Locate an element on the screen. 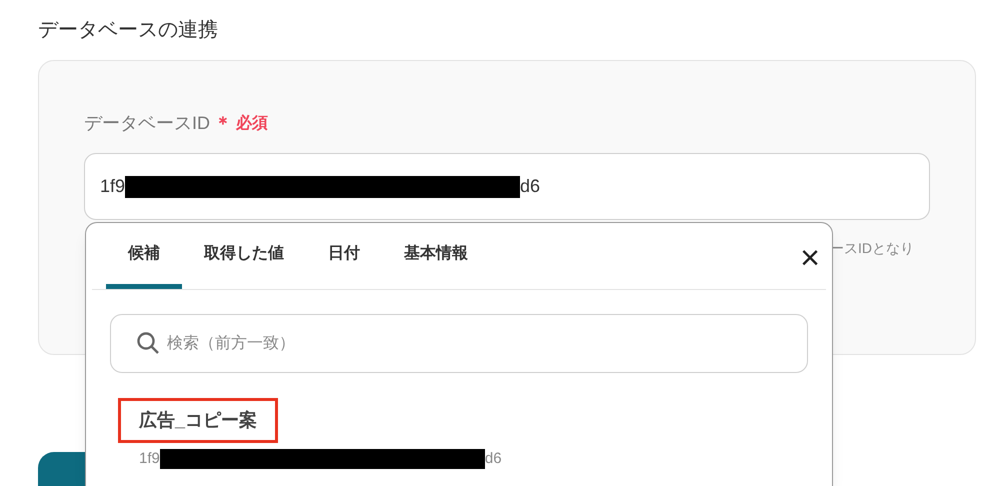 The image size is (990, 486). database-id-input: 1f9 d6 is located at coordinates (507, 186).